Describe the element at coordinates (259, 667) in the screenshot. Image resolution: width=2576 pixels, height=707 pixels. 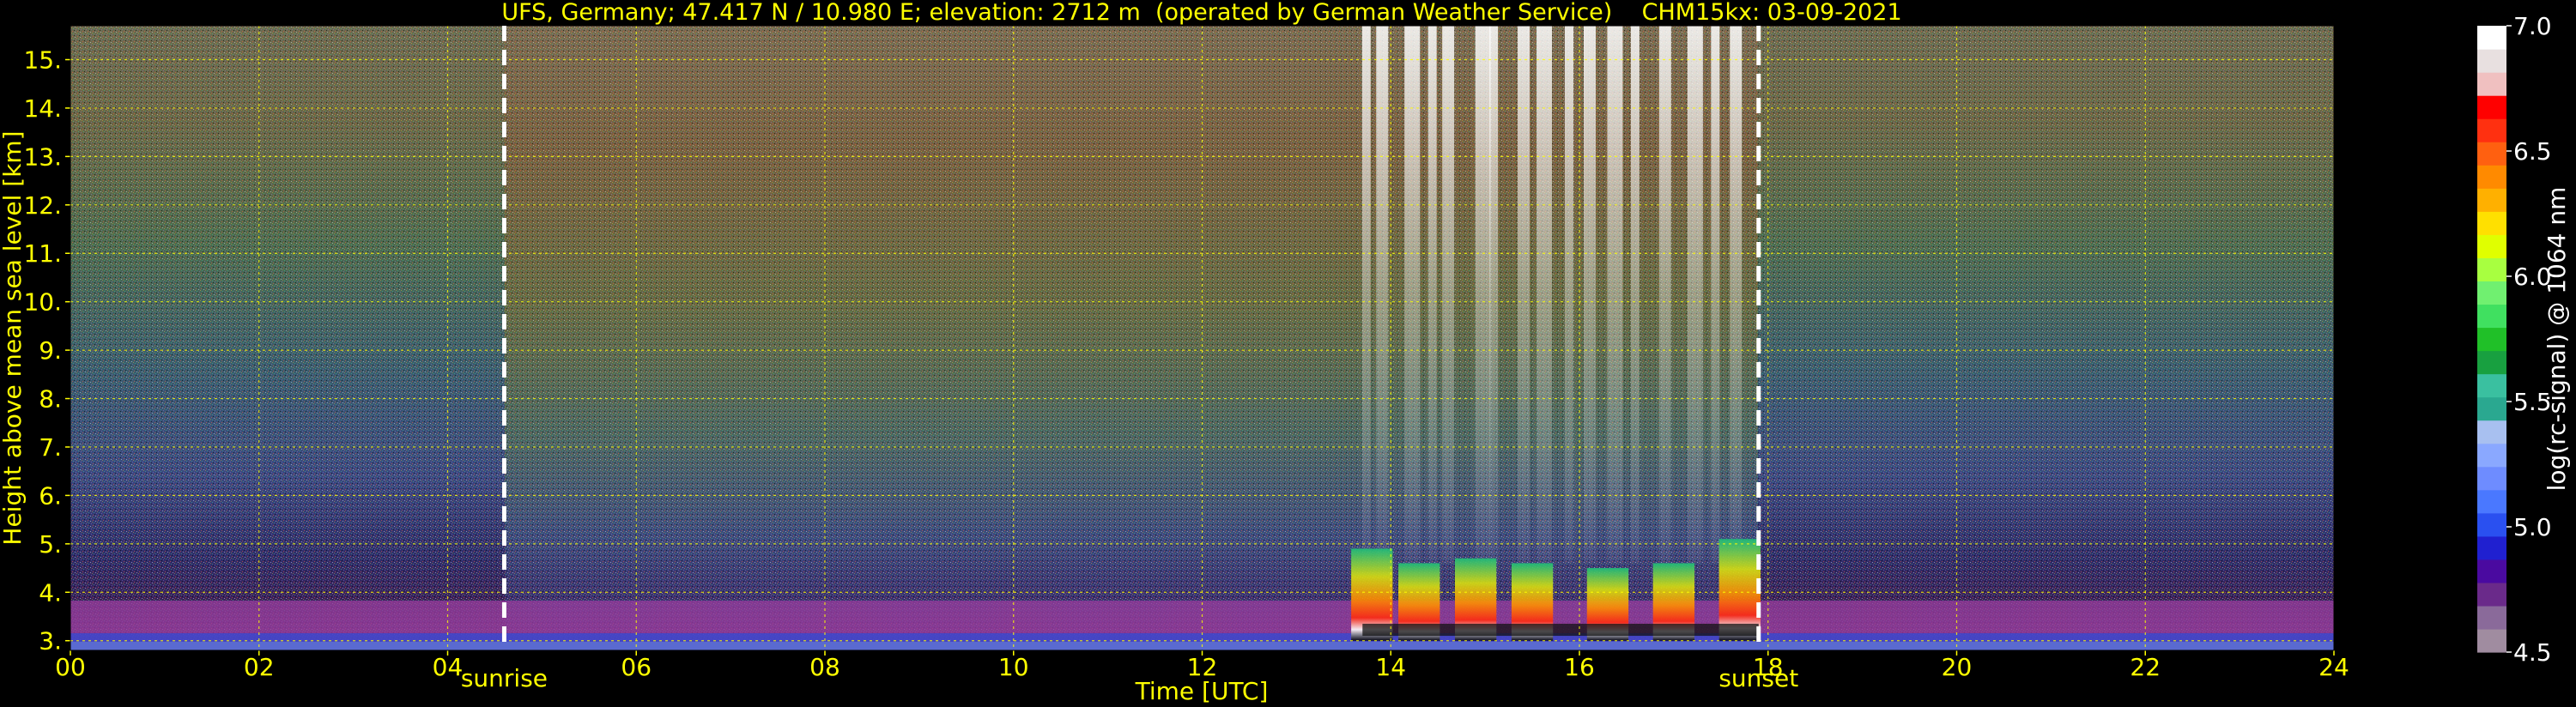
I see `x-tick-label: 02` at that location.